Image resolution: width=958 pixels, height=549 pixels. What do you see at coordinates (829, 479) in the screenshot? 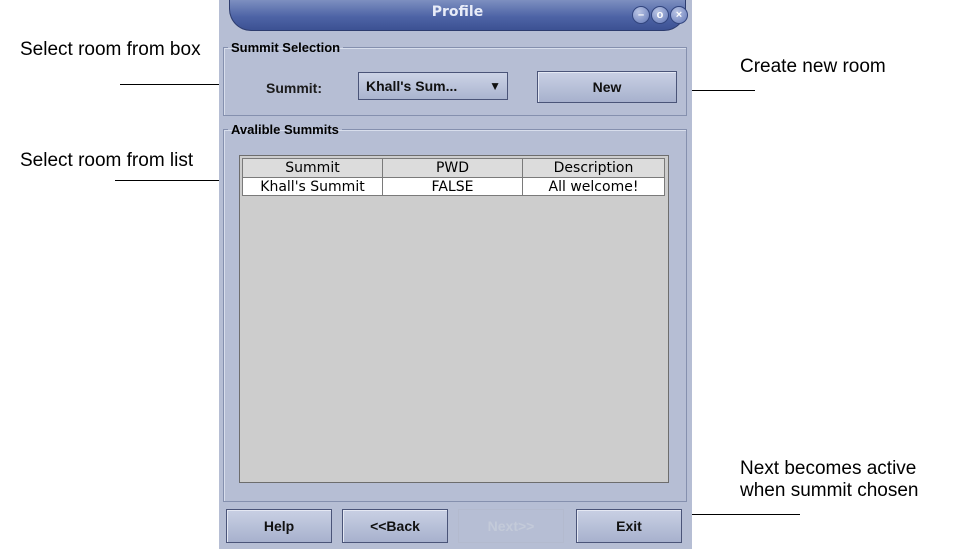
I see `annotation-next-active: Next becomes active when summit chosen` at bounding box center [829, 479].